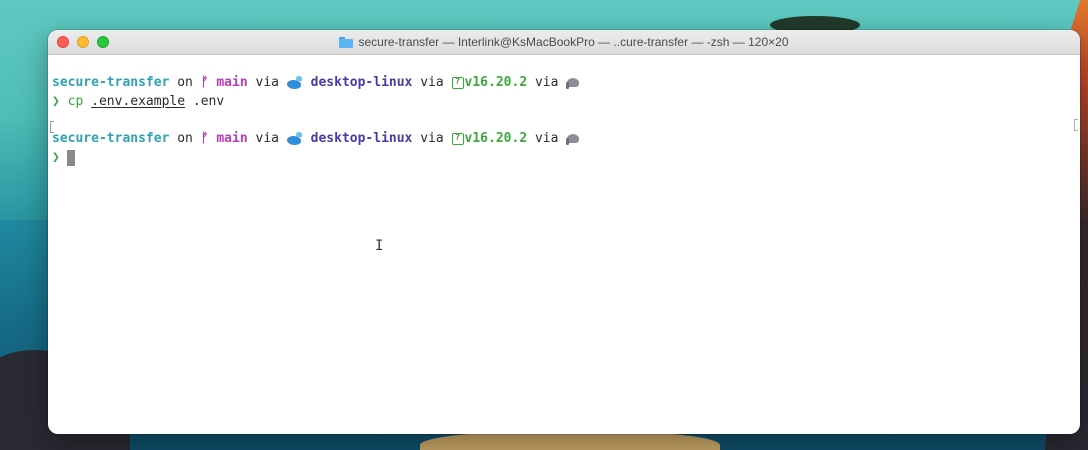 The height and width of the screenshot is (450, 1088). What do you see at coordinates (138, 101) in the screenshot?
I see `command-arg-source: .env.example` at bounding box center [138, 101].